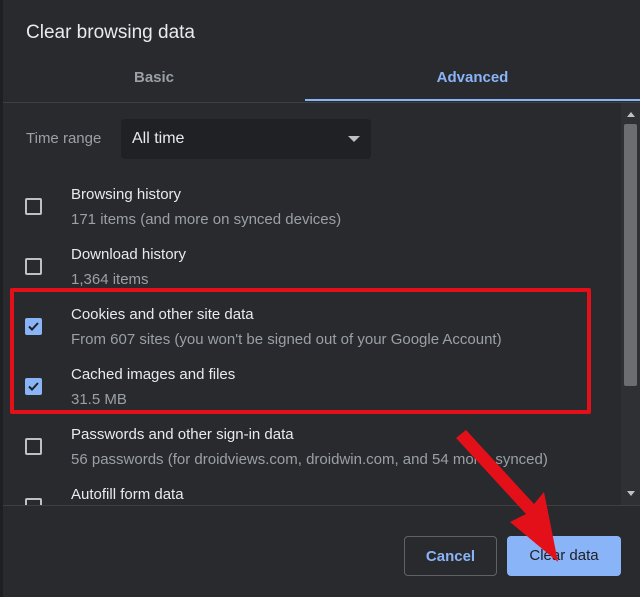 The image size is (640, 597). Describe the element at coordinates (33, 206) in the screenshot. I see `checkbox-browsing-history` at that location.